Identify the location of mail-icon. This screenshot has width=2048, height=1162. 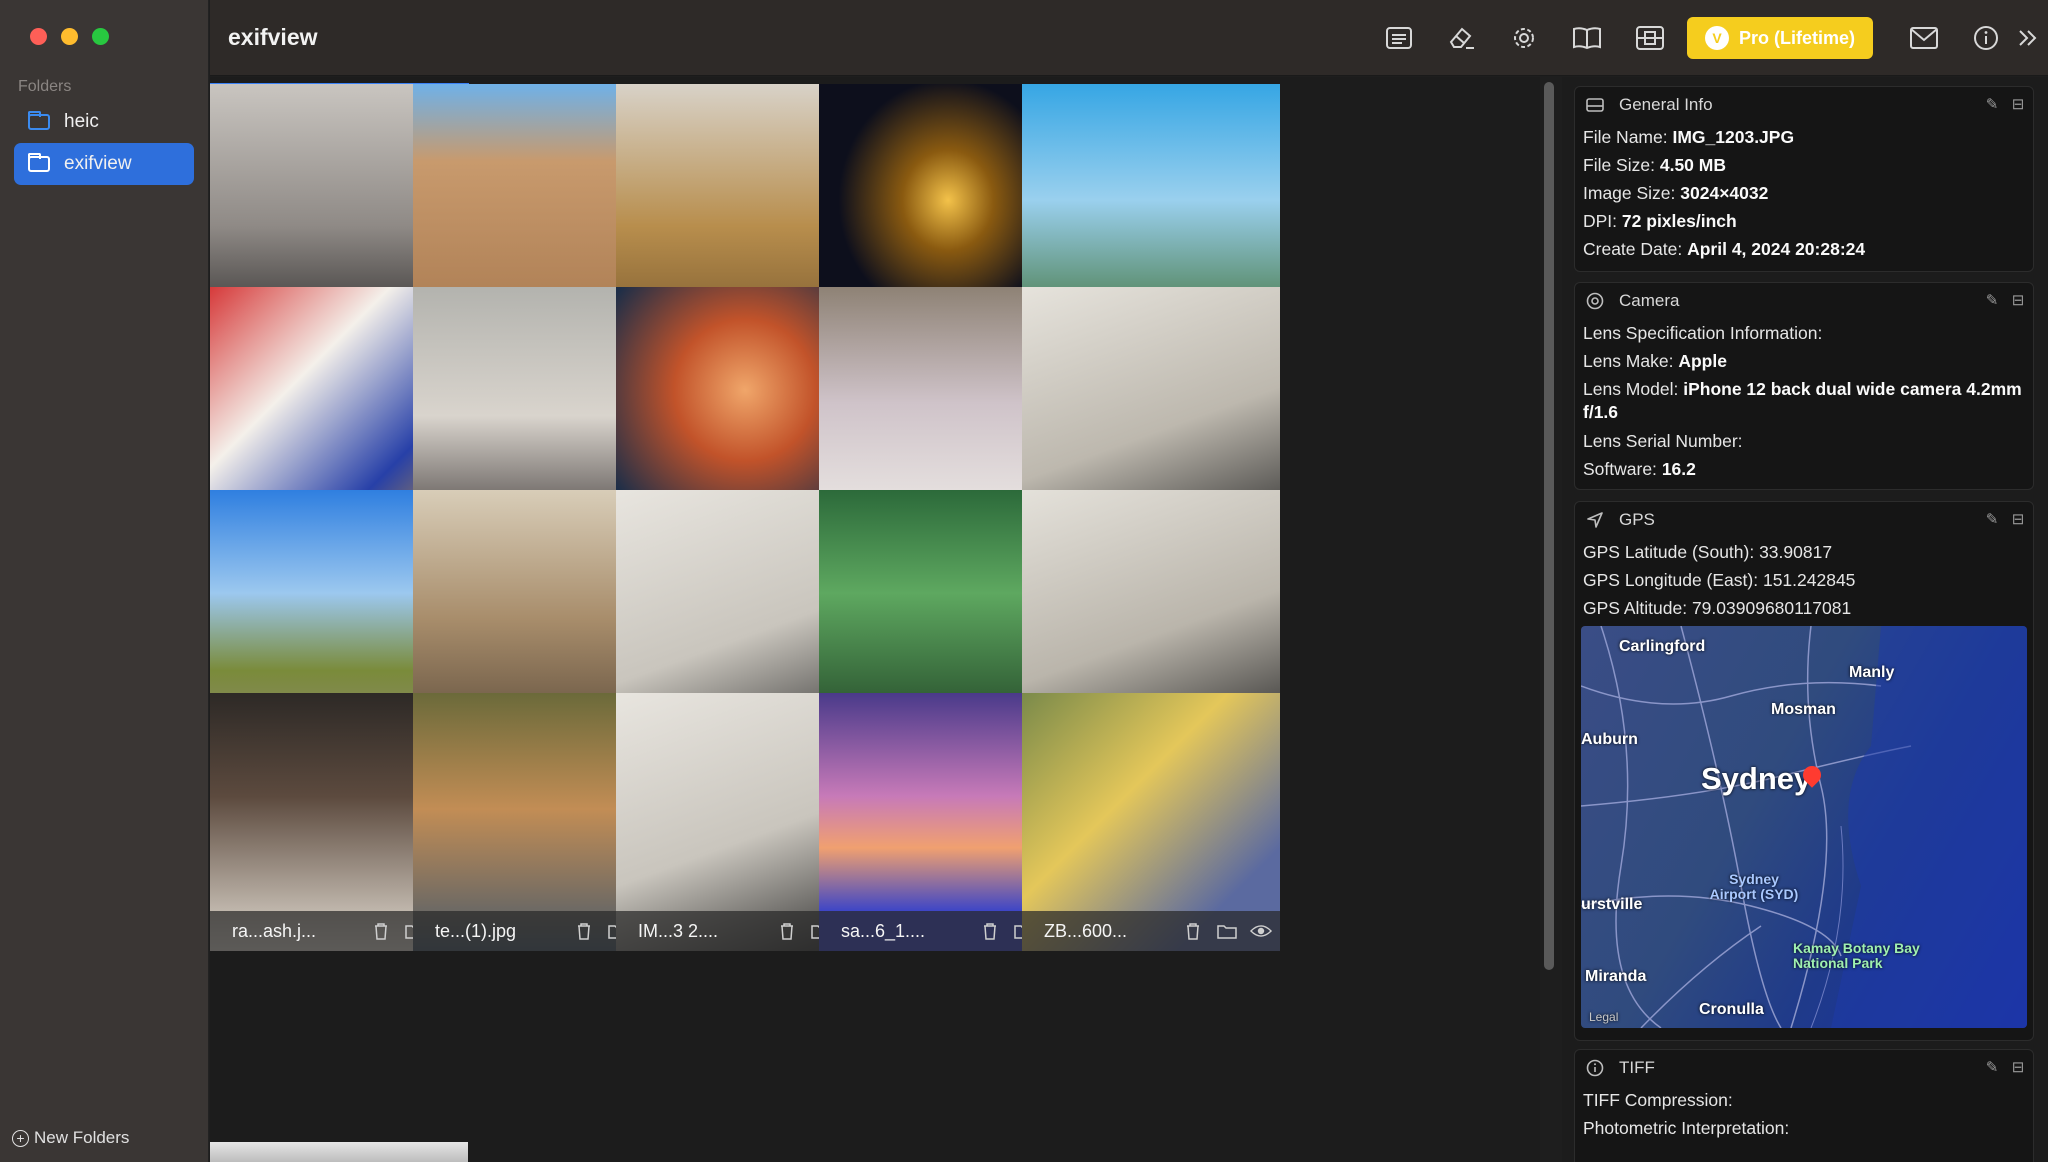
(1924, 38).